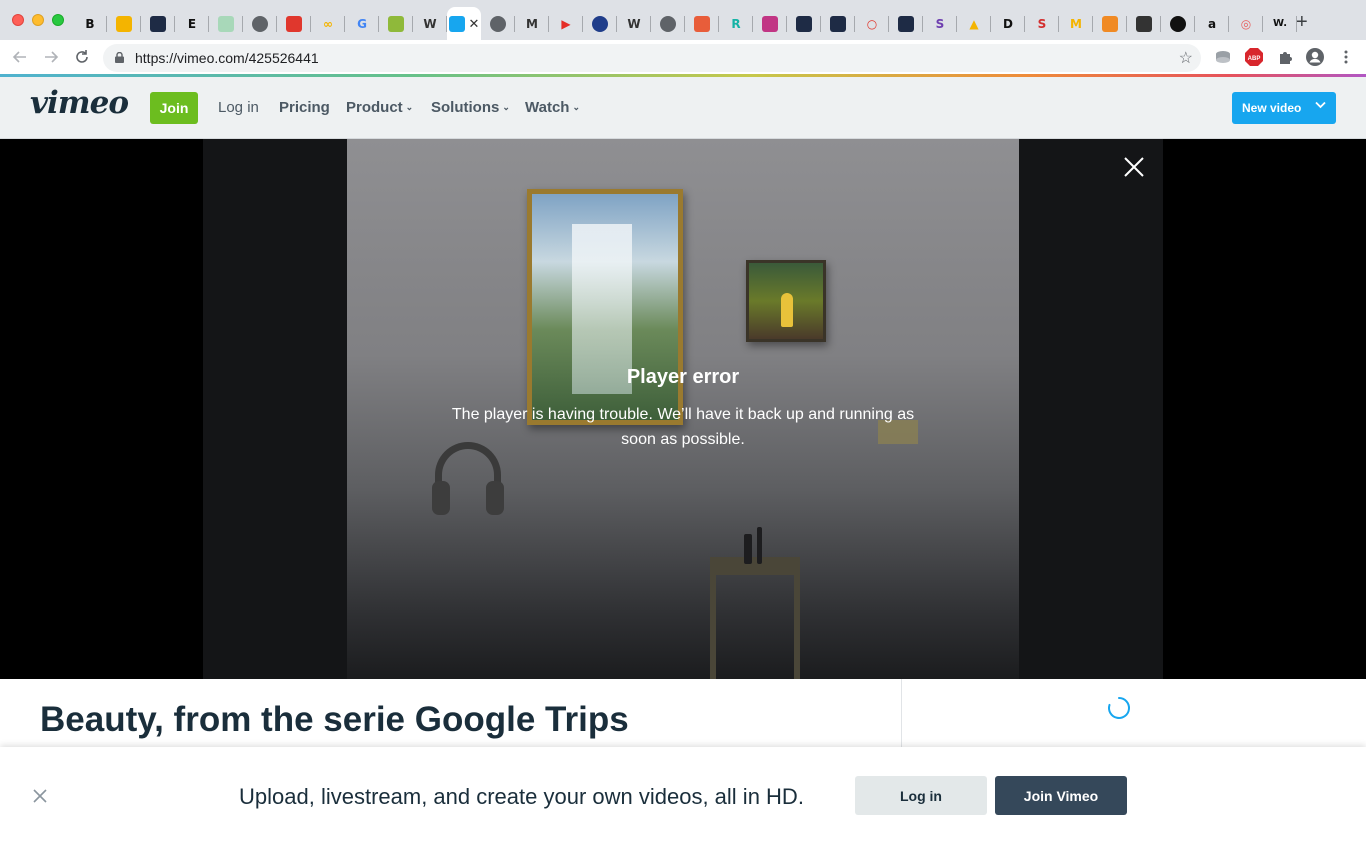 The image size is (1366, 843). Describe the element at coordinates (787, 310) in the screenshot. I see `painting-figure` at that location.